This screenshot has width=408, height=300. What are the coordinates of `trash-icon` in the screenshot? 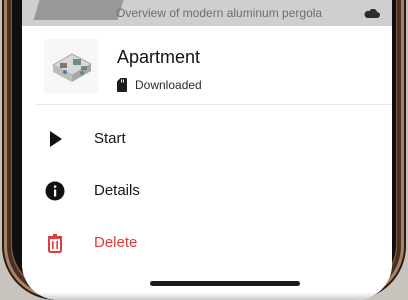 It's located at (55, 243).